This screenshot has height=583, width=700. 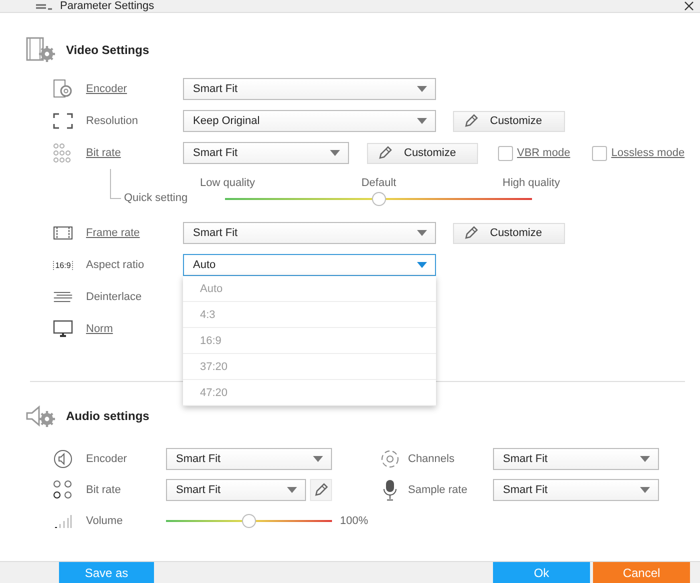 I want to click on field-label: Resolution, so click(x=112, y=121).